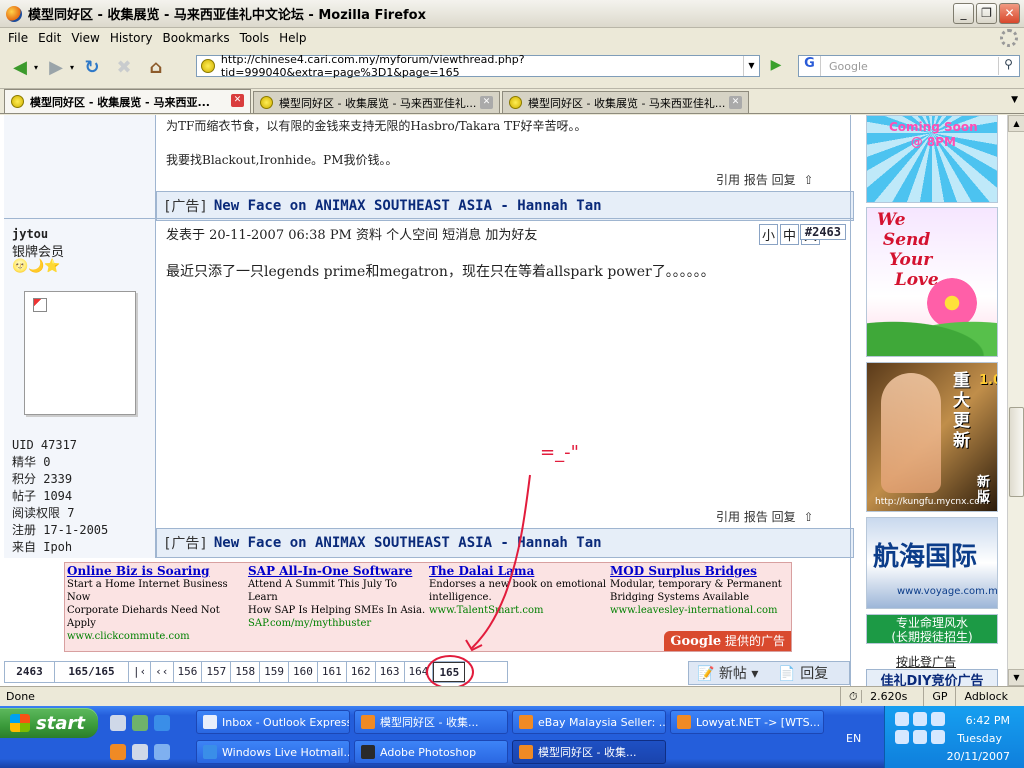 The height and width of the screenshot is (768, 1024). I want to click on sidebar-ad-send-love: We Send Your Love, so click(932, 282).